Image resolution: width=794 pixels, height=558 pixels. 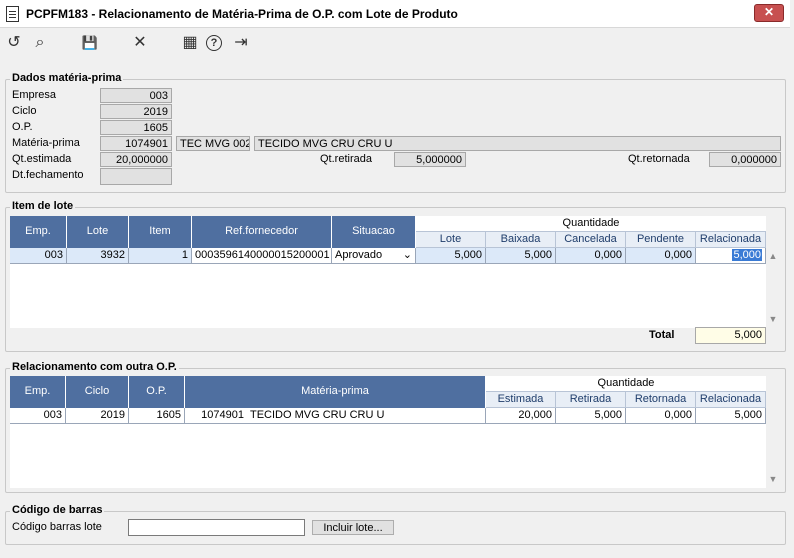 I want to click on rel-col-header-op: O.P., so click(x=157, y=392).